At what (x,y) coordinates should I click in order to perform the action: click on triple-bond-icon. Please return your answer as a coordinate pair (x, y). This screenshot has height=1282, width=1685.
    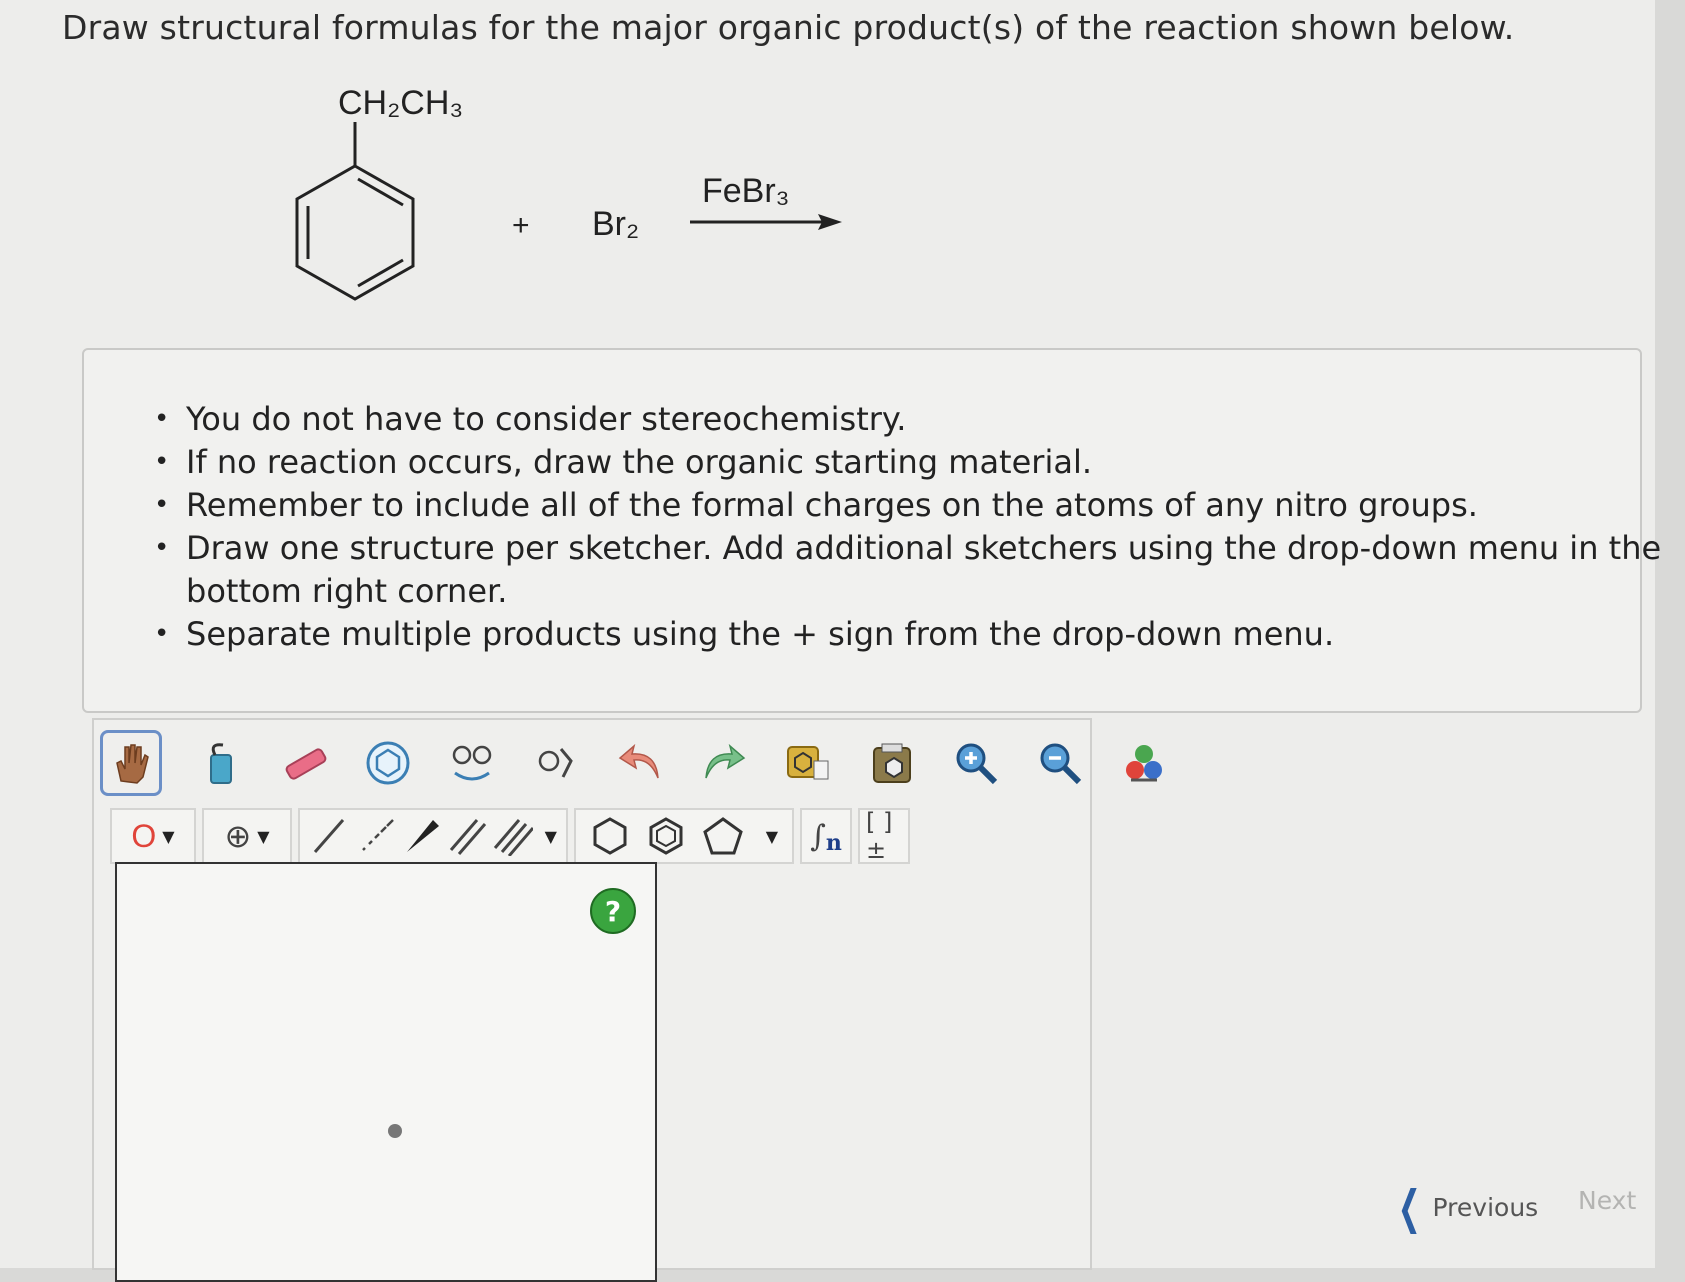
    Looking at the image, I should click on (513, 836).